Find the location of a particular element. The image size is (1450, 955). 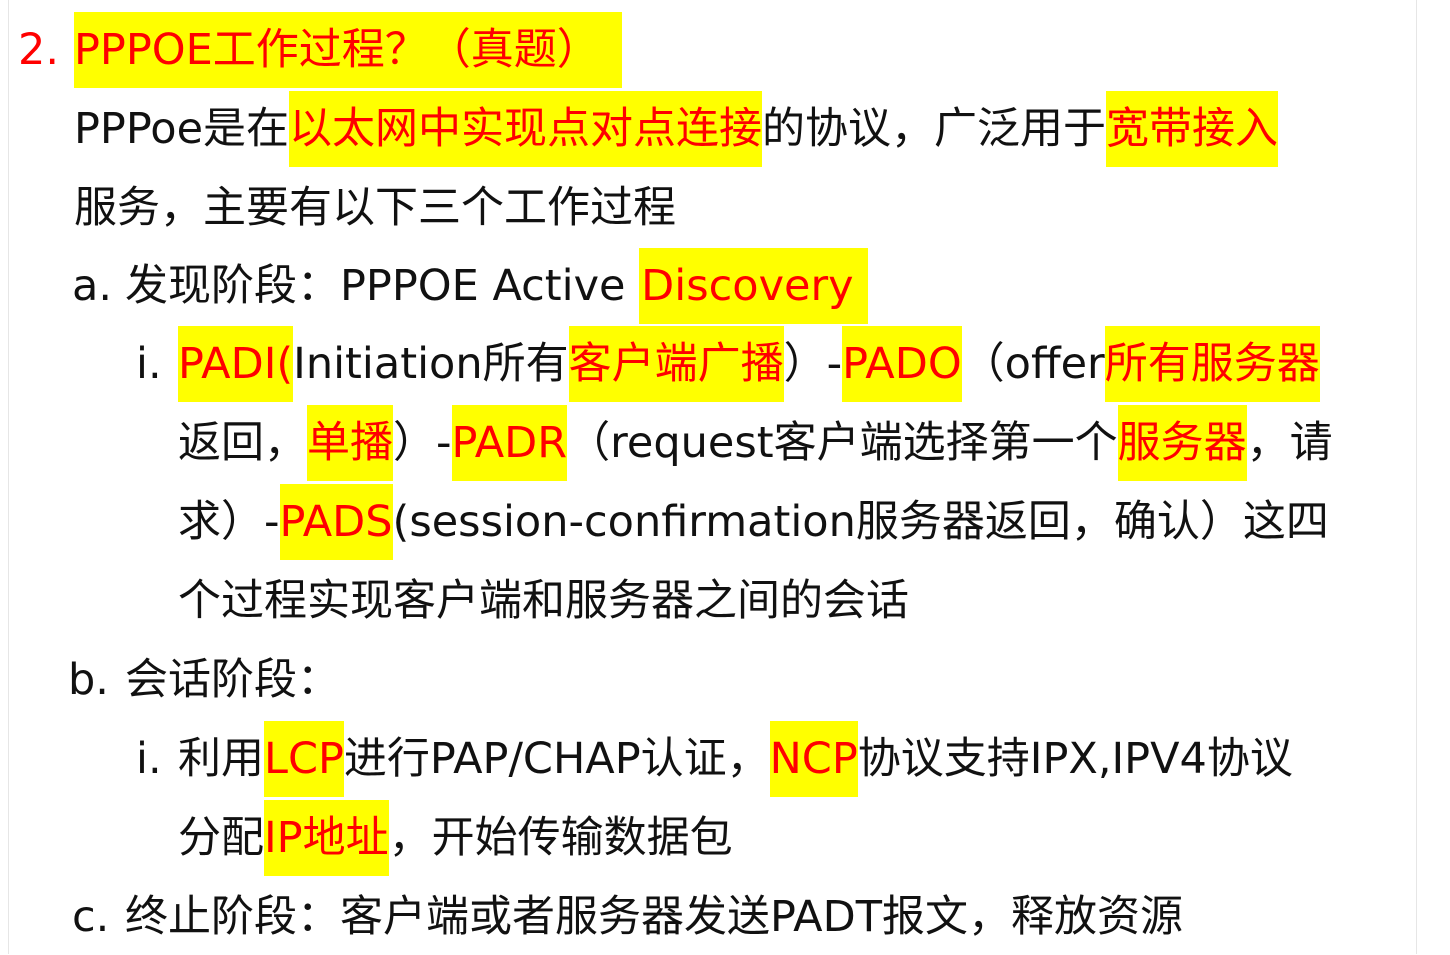

section-a-item-line-4: 个过程实现客户端和服务器之间的会话 is located at coordinates (543, 601).